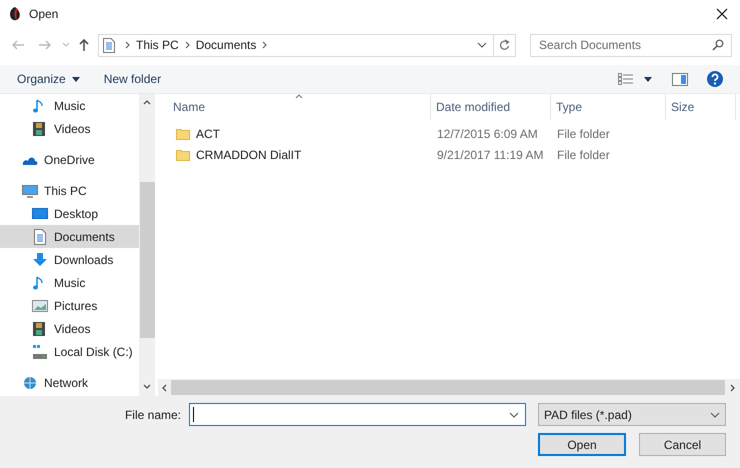 This screenshot has width=740, height=468. What do you see at coordinates (208, 133) in the screenshot?
I see `file-name: ACT` at bounding box center [208, 133].